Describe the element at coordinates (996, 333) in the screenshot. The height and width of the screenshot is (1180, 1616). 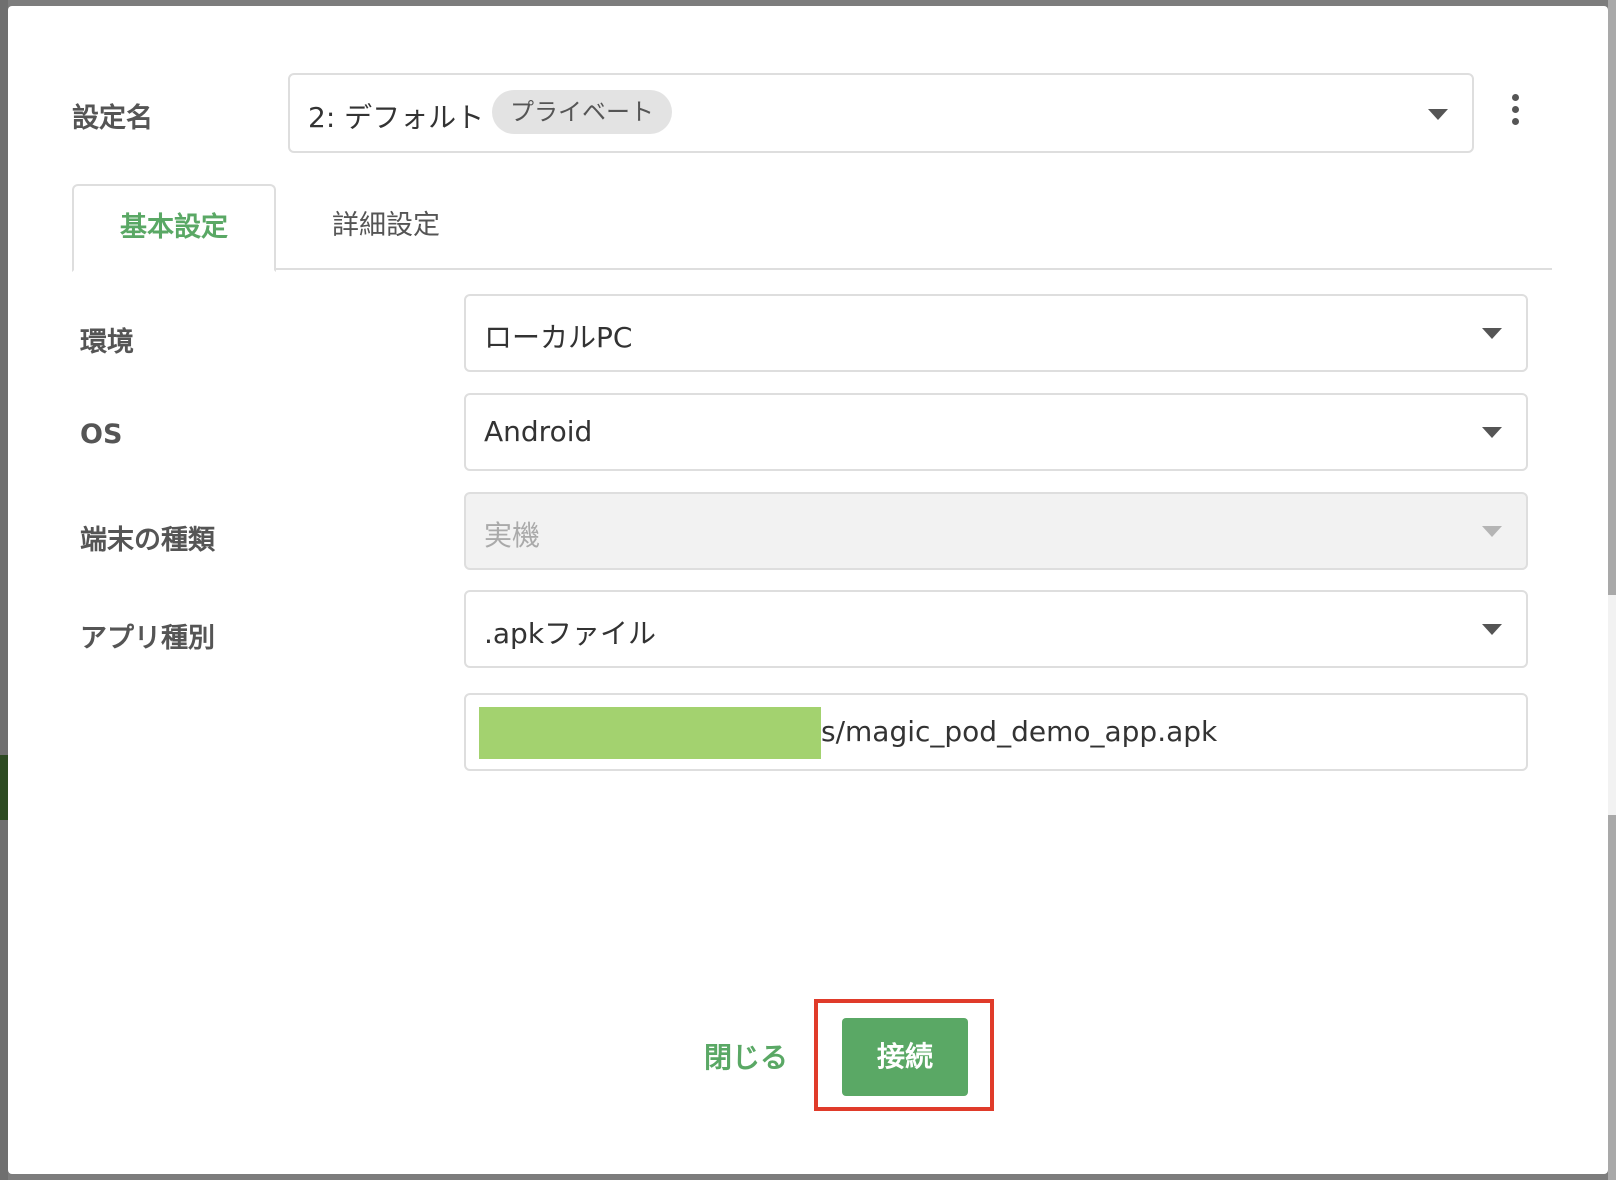
I see `environment-select: ローカルPC` at that location.